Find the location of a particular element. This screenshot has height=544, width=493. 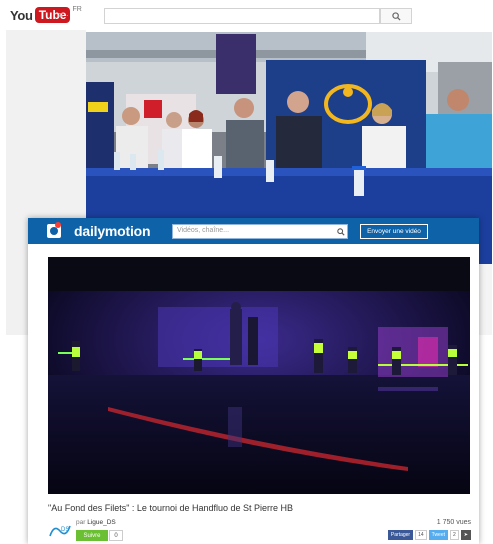

twitter-share-count: 2 is located at coordinates (454, 535).